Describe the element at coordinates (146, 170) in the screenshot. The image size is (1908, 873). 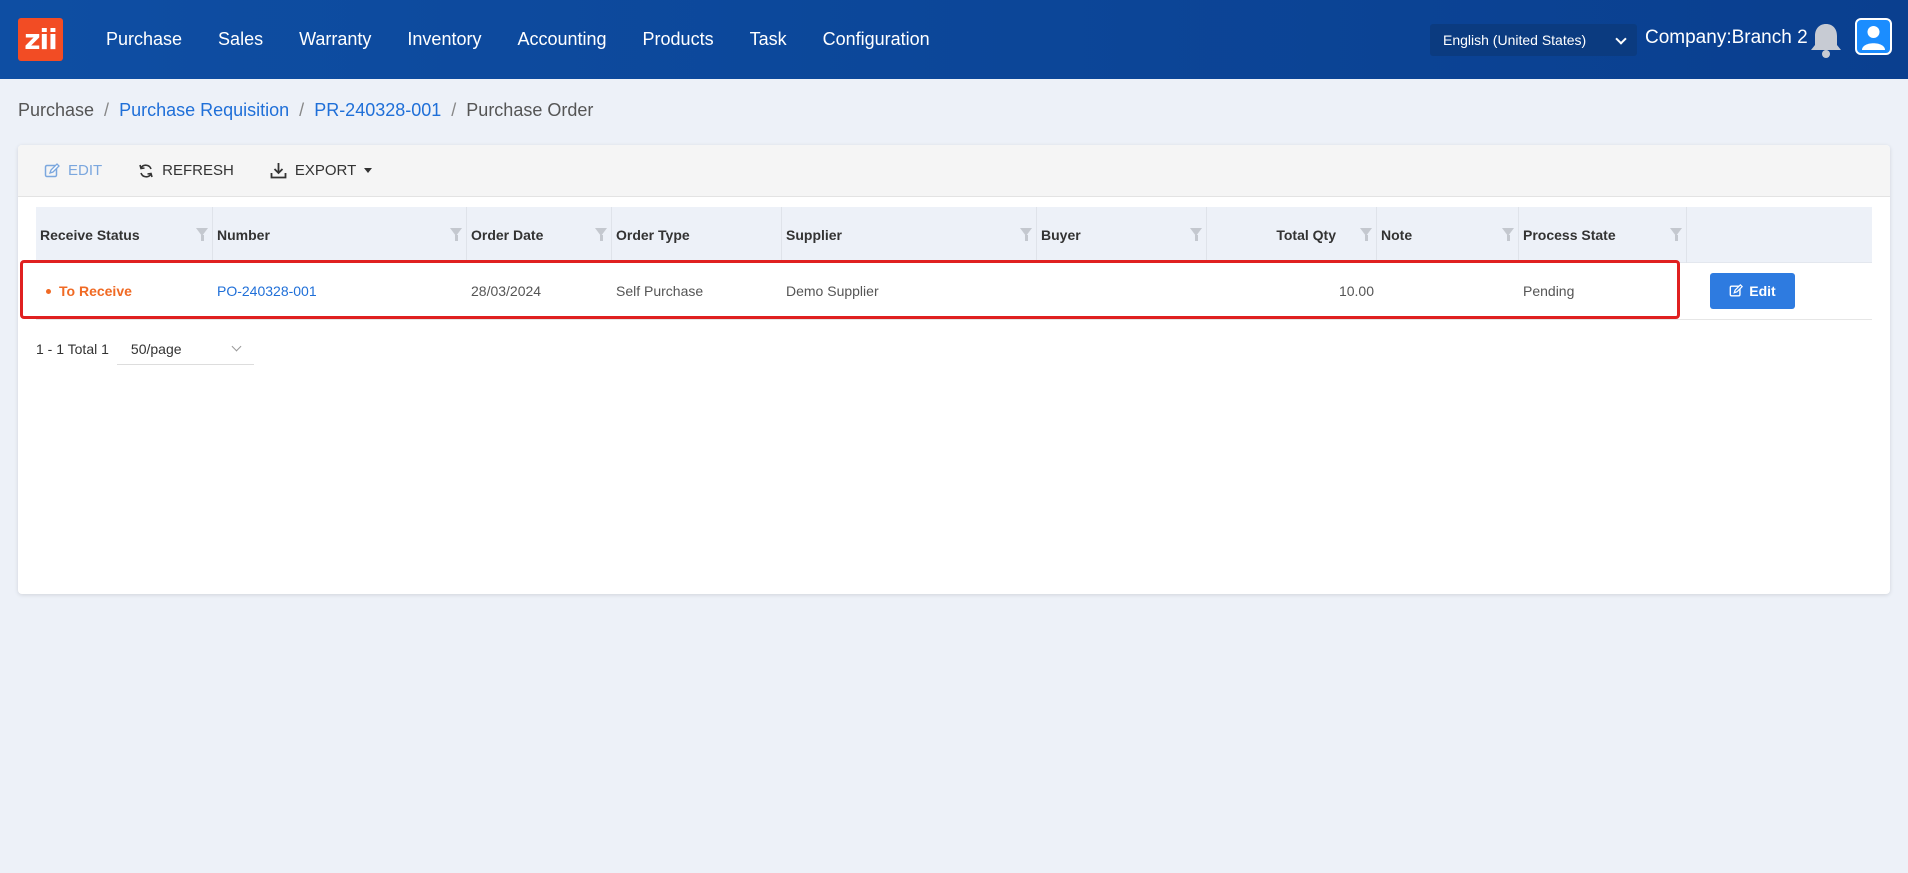
I see `refresh-icon` at that location.